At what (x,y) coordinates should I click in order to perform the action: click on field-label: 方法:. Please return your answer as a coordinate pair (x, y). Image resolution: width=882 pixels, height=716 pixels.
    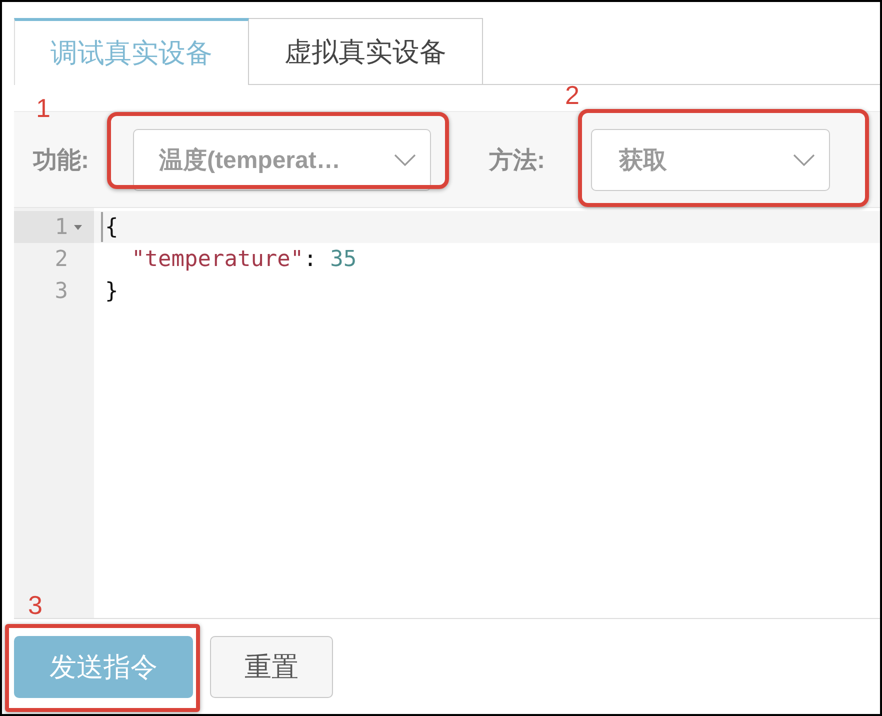
    Looking at the image, I should click on (517, 161).